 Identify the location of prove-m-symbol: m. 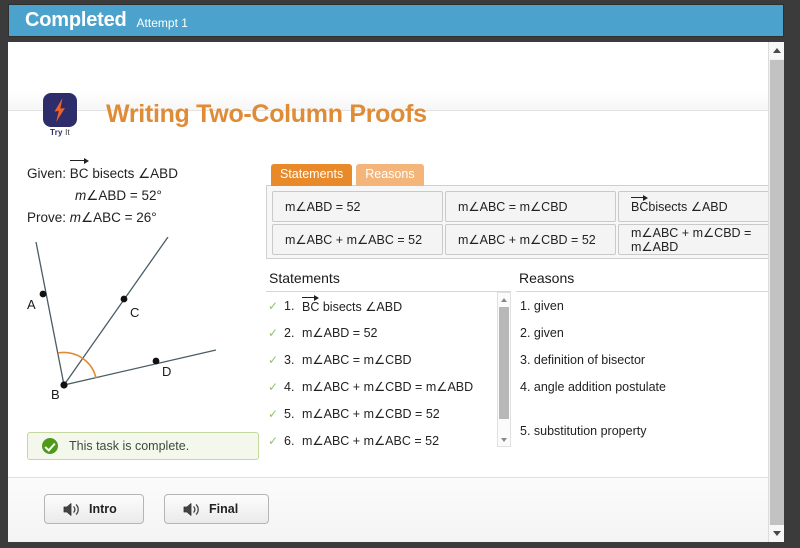
(75, 217).